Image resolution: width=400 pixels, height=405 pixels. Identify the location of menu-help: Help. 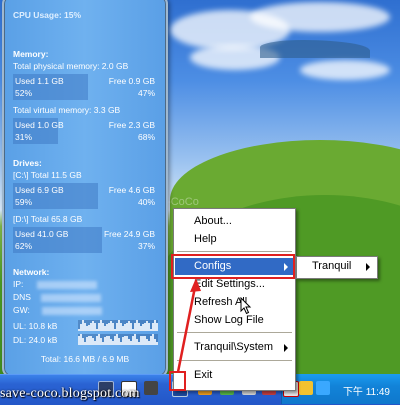
(234, 239).